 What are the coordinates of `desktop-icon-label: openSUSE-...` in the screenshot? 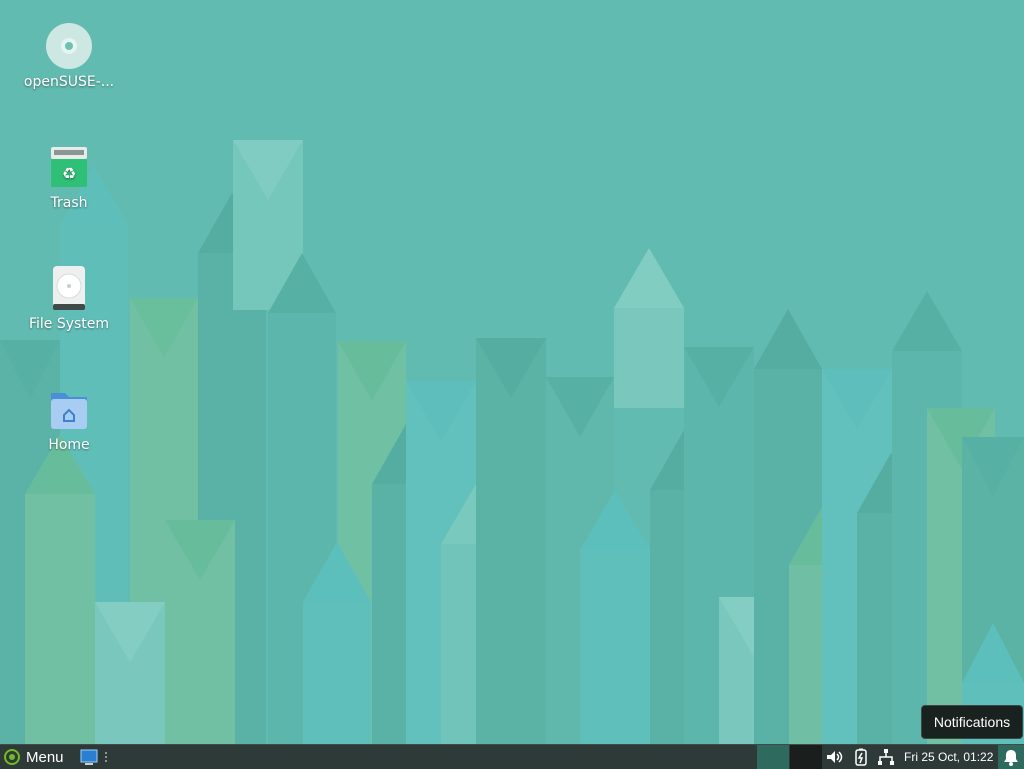 It's located at (69, 82).